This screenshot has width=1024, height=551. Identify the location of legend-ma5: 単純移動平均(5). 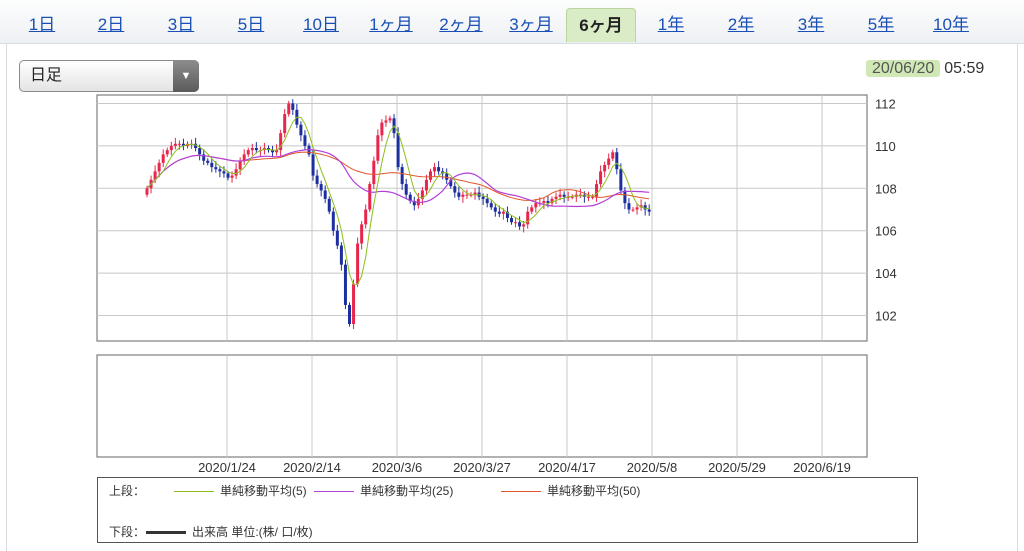
(240, 490).